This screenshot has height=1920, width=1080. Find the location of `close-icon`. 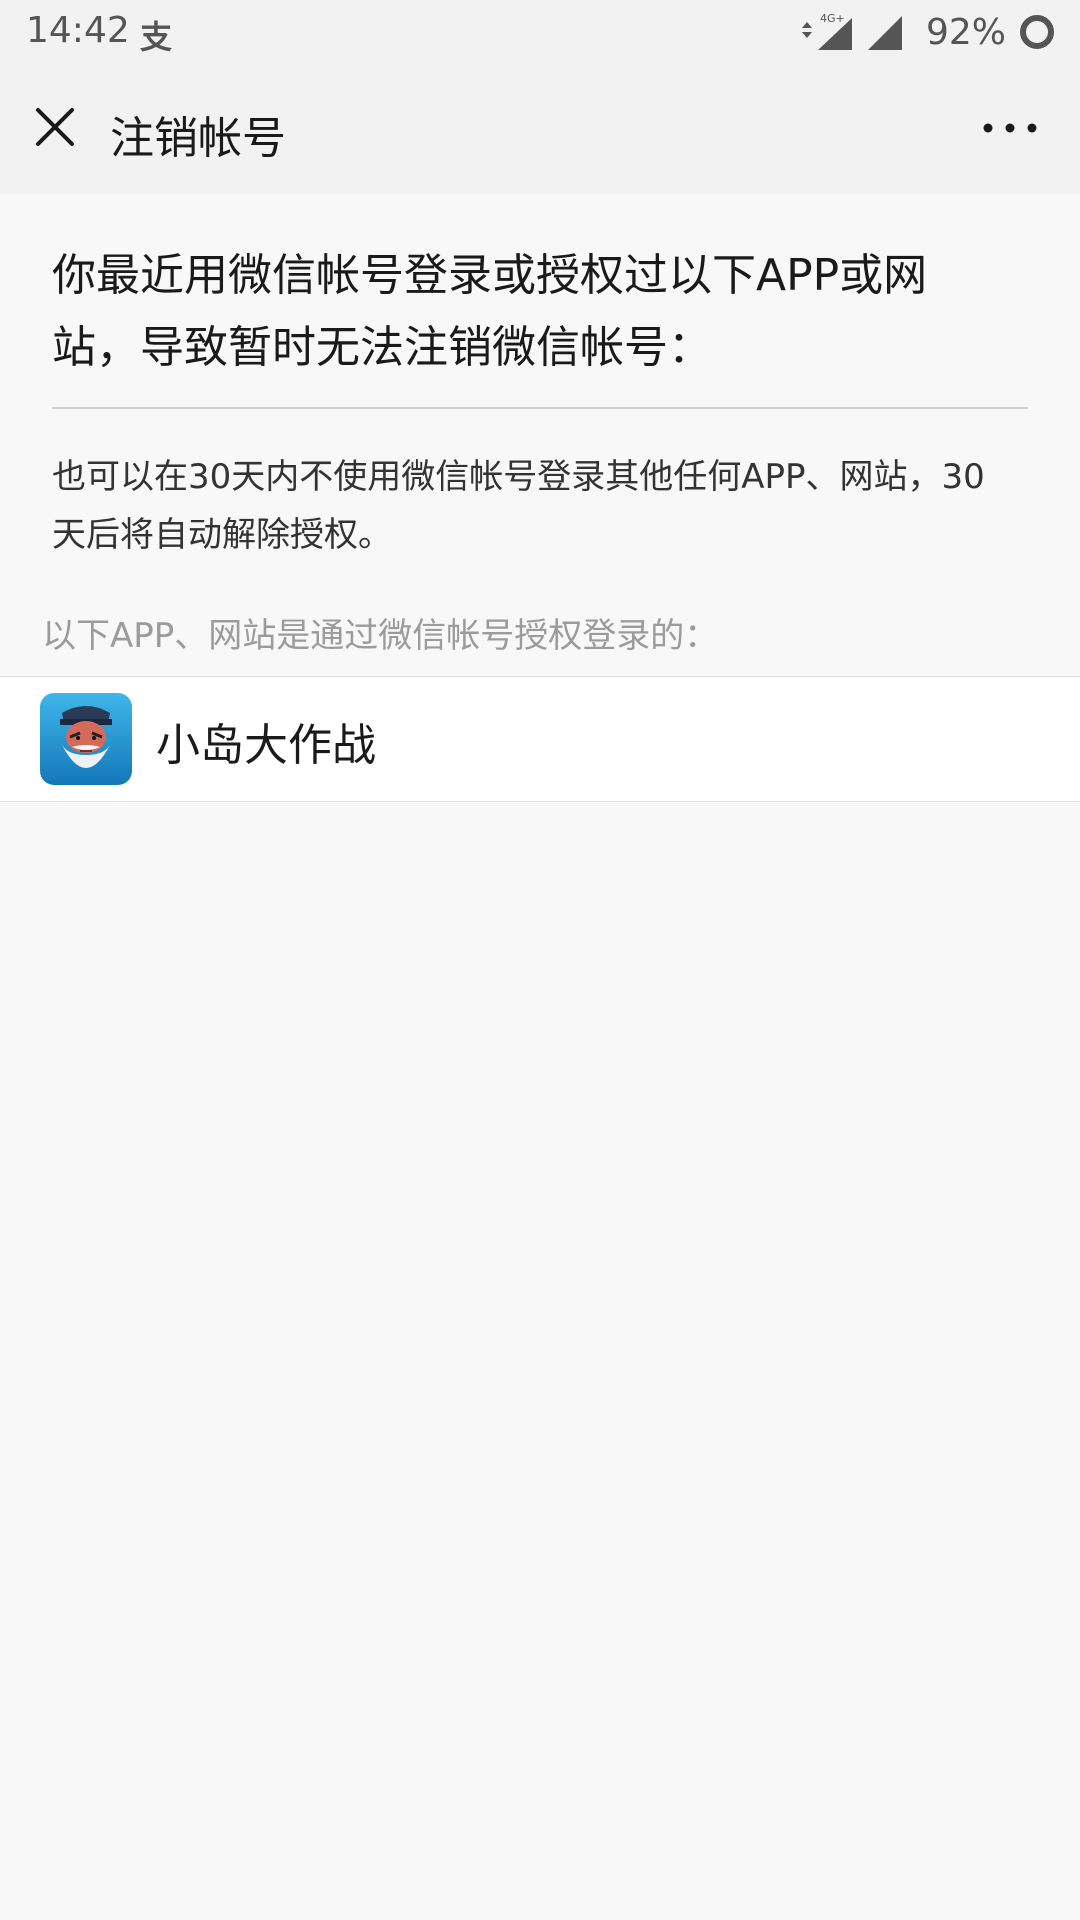

close-icon is located at coordinates (55, 127).